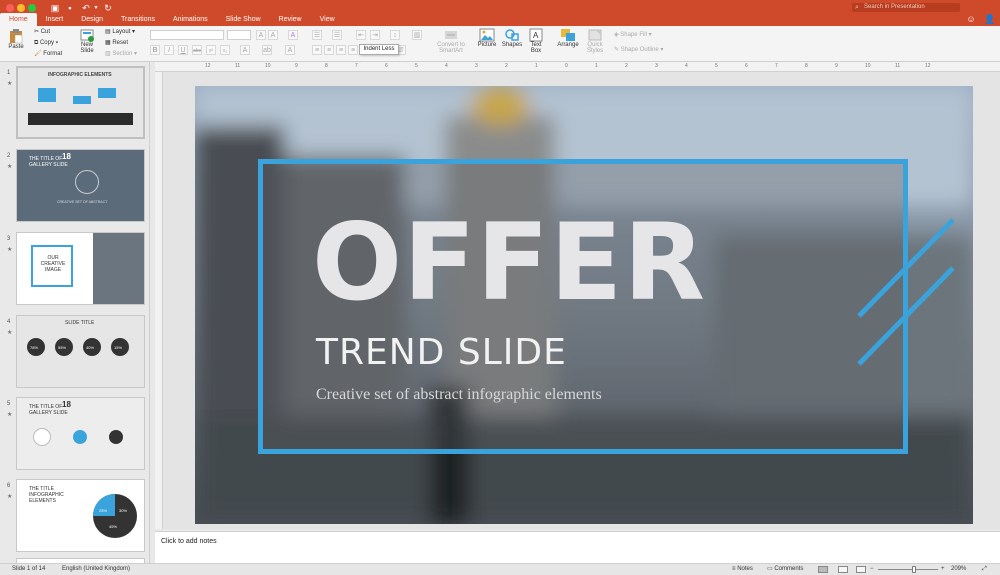 This screenshot has height=575, width=1000. Describe the element at coordinates (290, 19) in the screenshot. I see `tab-review: Review` at that location.